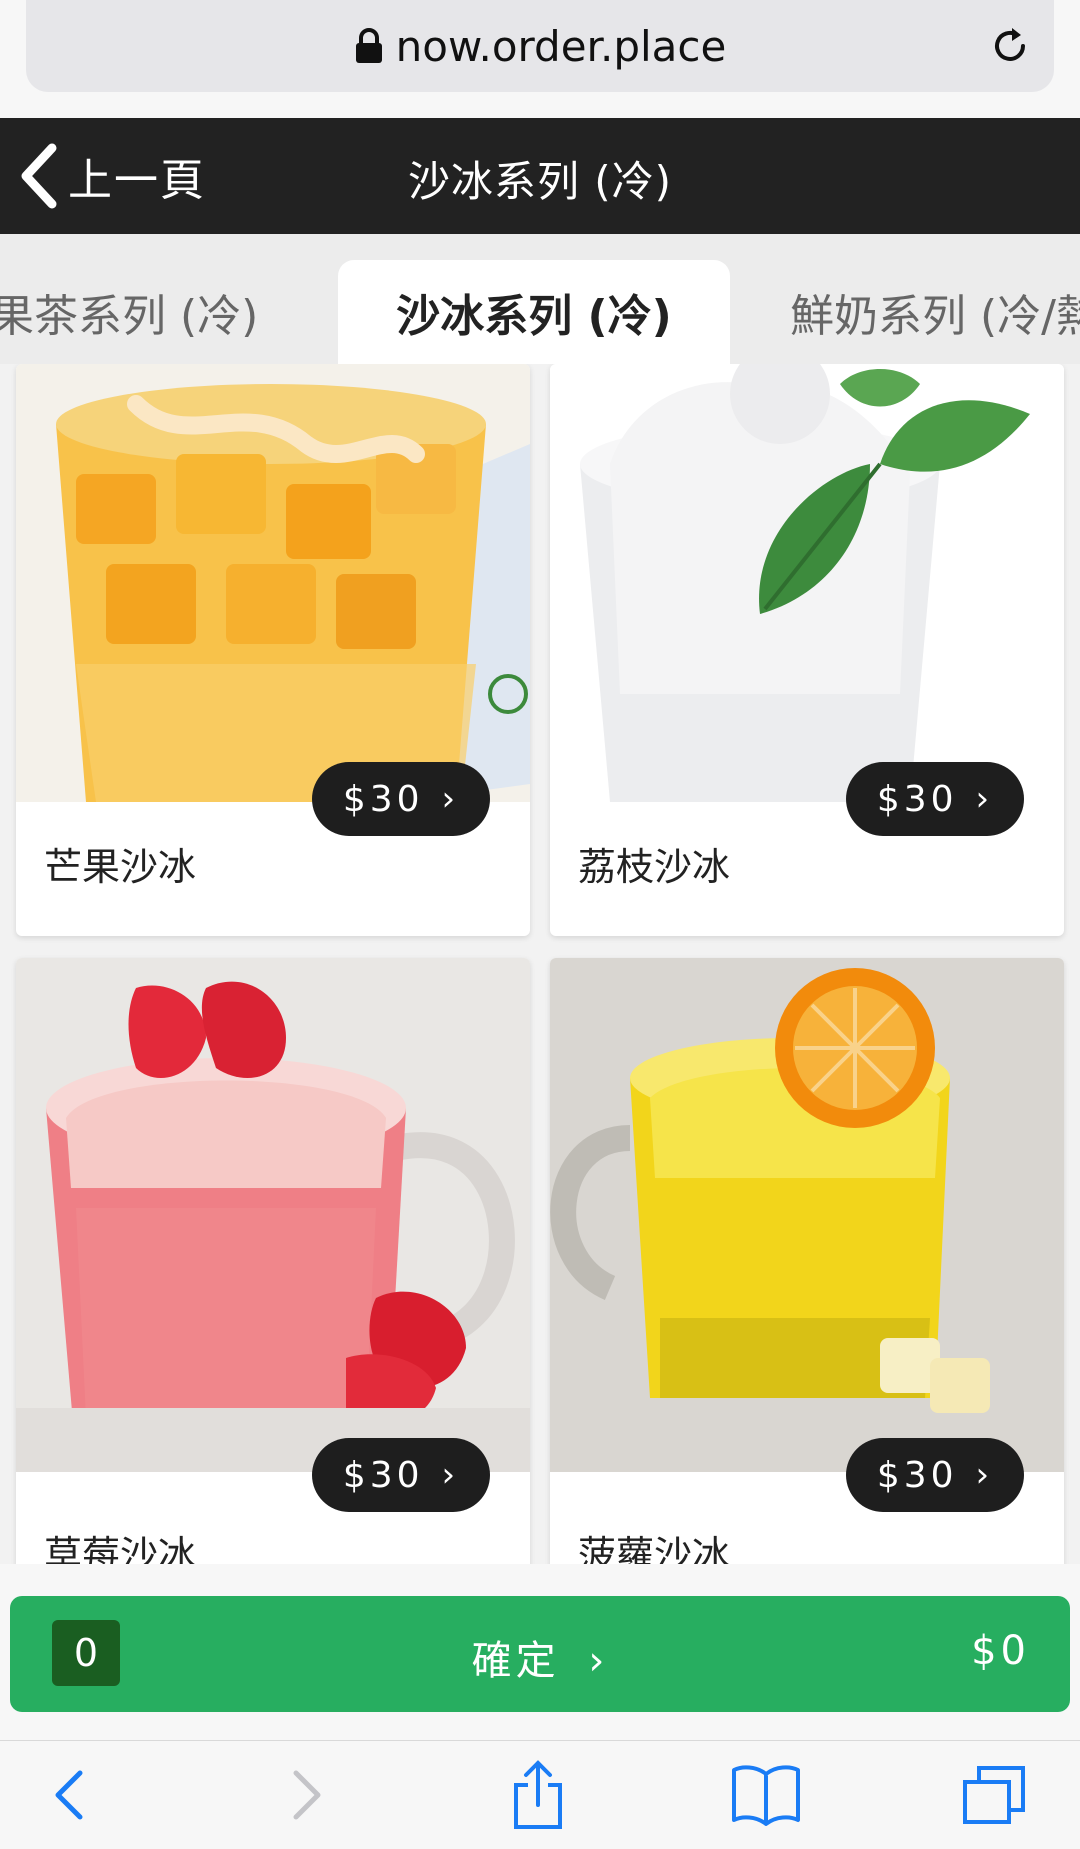 The height and width of the screenshot is (1849, 1080). I want to click on browser-back-button, so click(70, 1795).